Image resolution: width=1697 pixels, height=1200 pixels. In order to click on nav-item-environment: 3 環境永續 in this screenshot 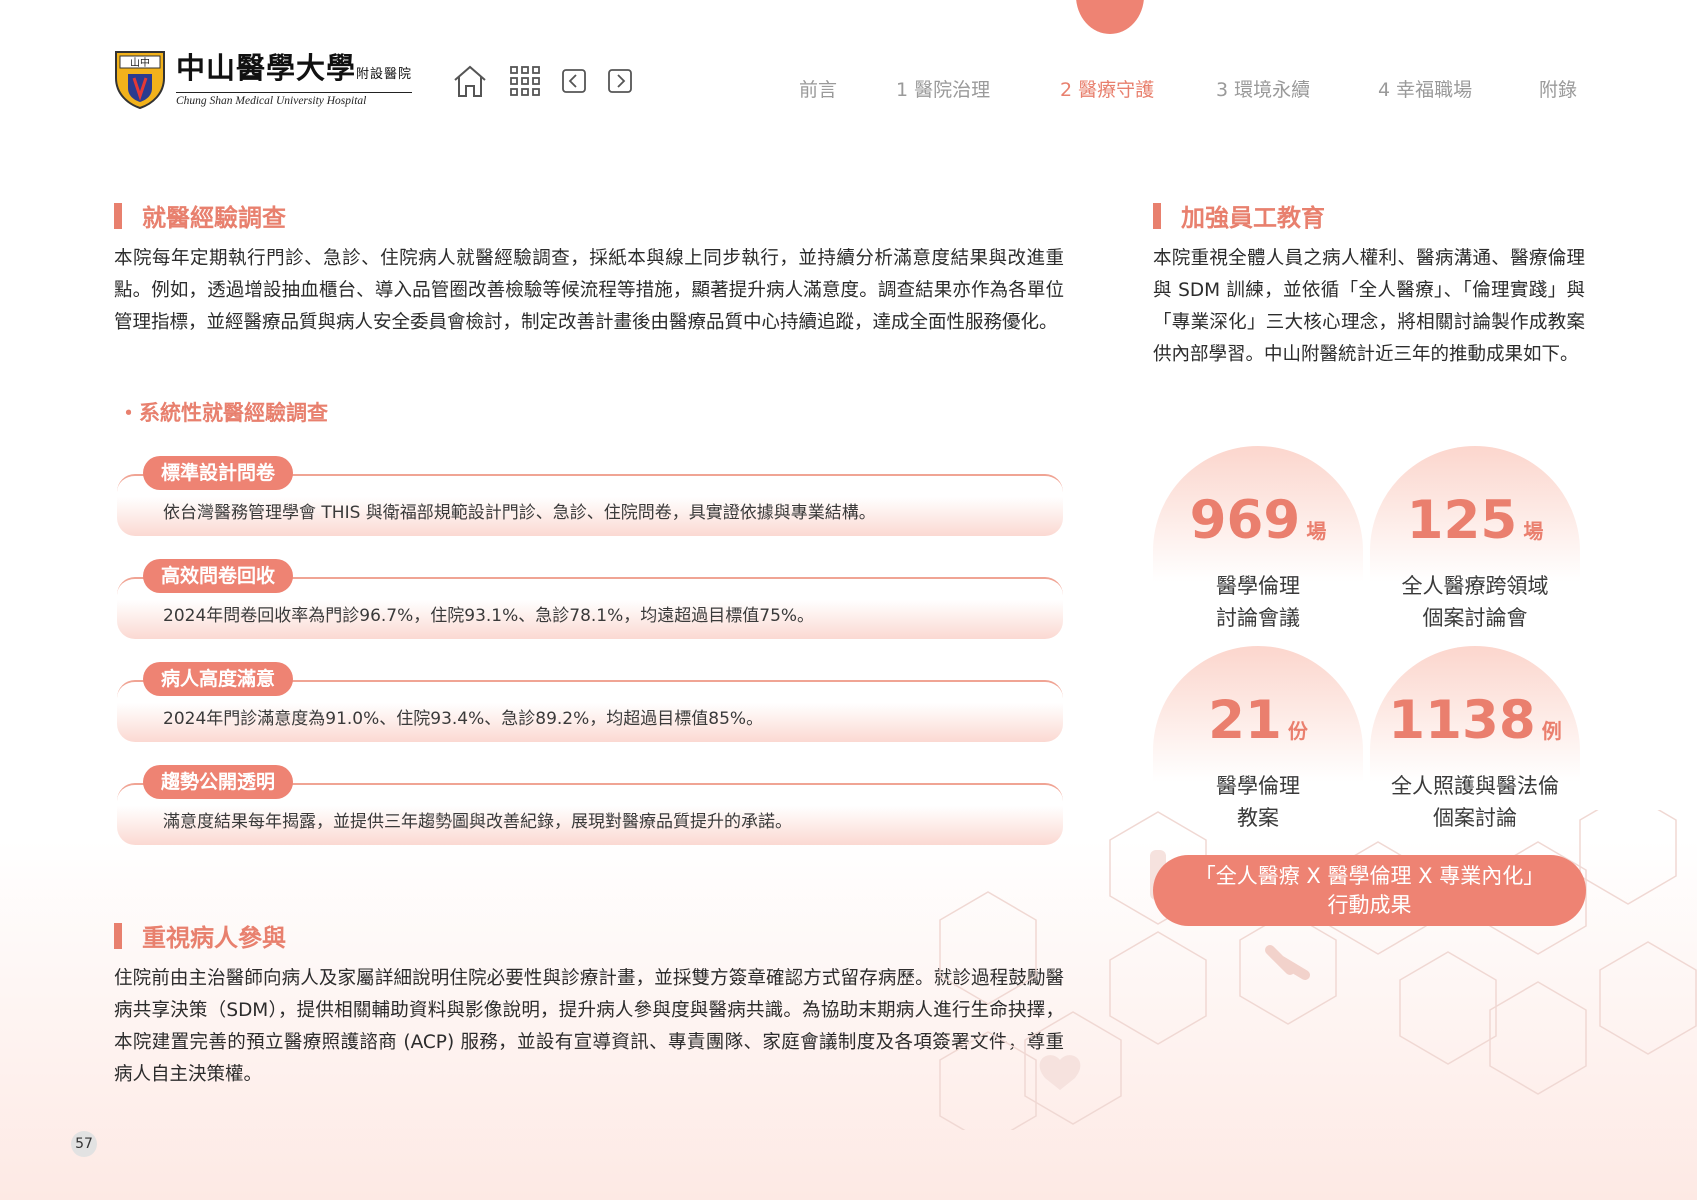, I will do `click(1263, 88)`.